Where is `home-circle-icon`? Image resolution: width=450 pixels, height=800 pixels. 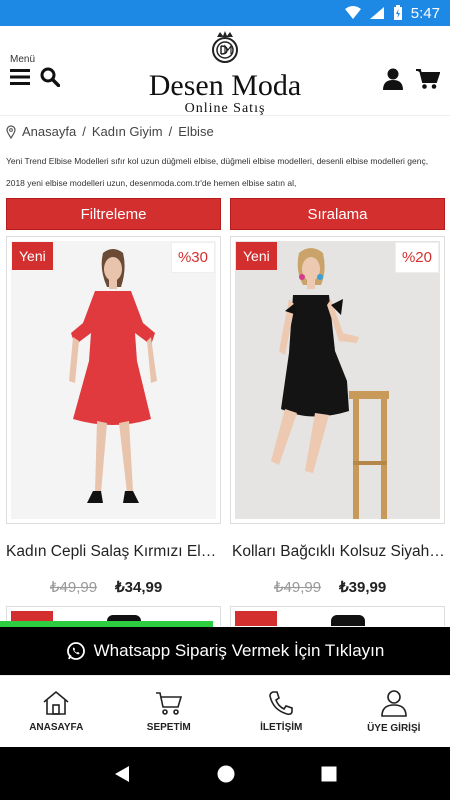
home-circle-icon is located at coordinates (226, 774).